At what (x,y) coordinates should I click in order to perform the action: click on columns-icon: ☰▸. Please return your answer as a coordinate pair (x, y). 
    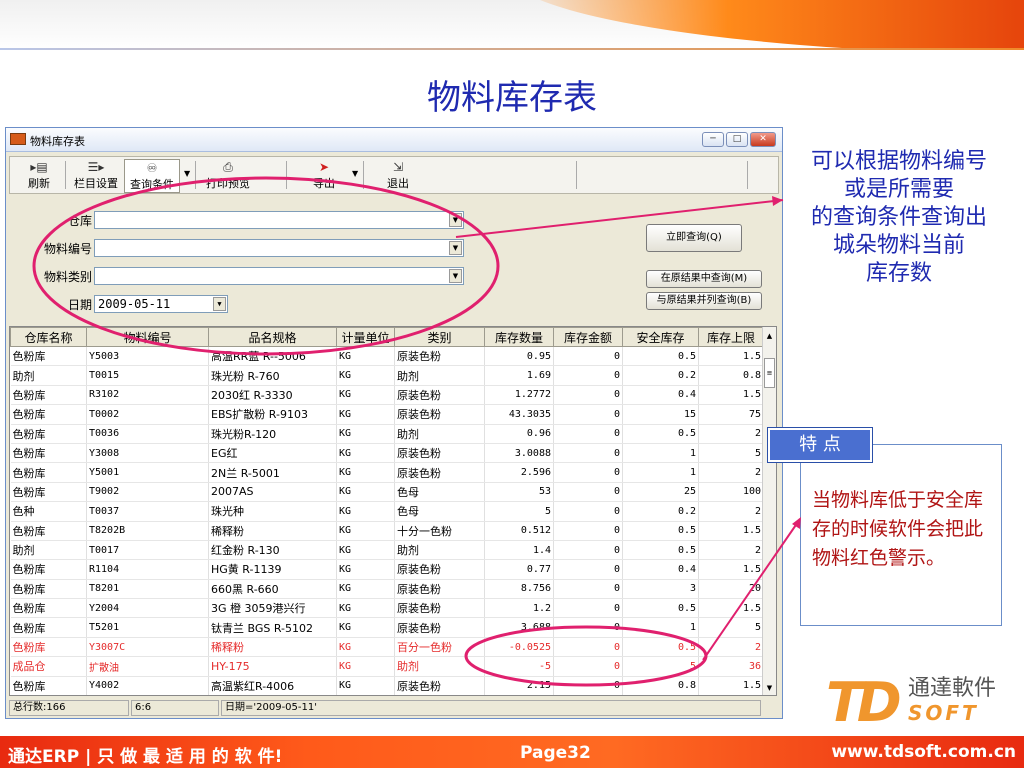
    Looking at the image, I should click on (96, 167).